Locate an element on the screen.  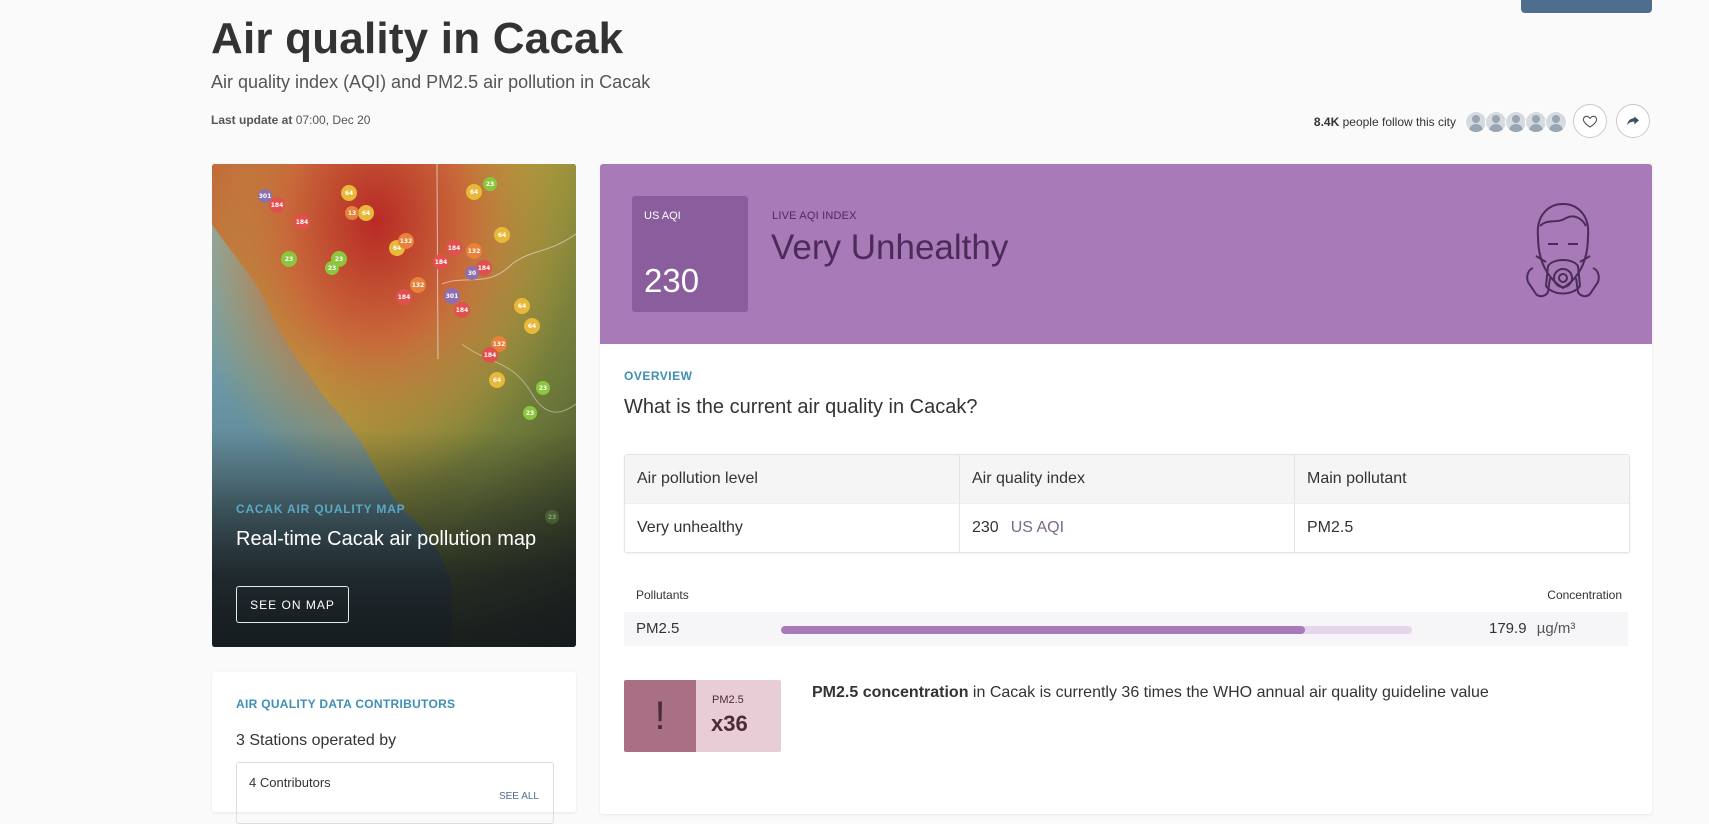
contributors-label: AIR QUALITY DATA CONTRIBUTORS is located at coordinates (346, 704).